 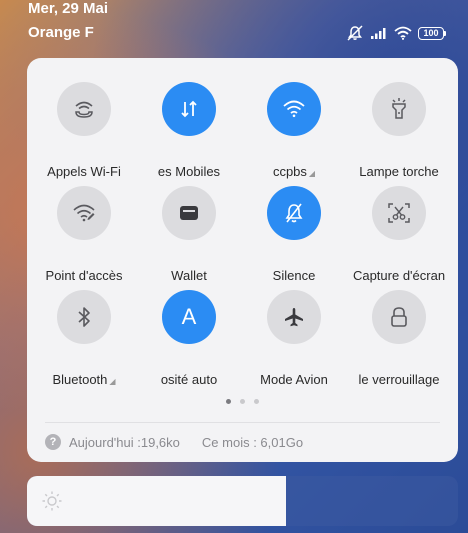 I want to click on tile-silence: Silence, so click(x=294, y=229).